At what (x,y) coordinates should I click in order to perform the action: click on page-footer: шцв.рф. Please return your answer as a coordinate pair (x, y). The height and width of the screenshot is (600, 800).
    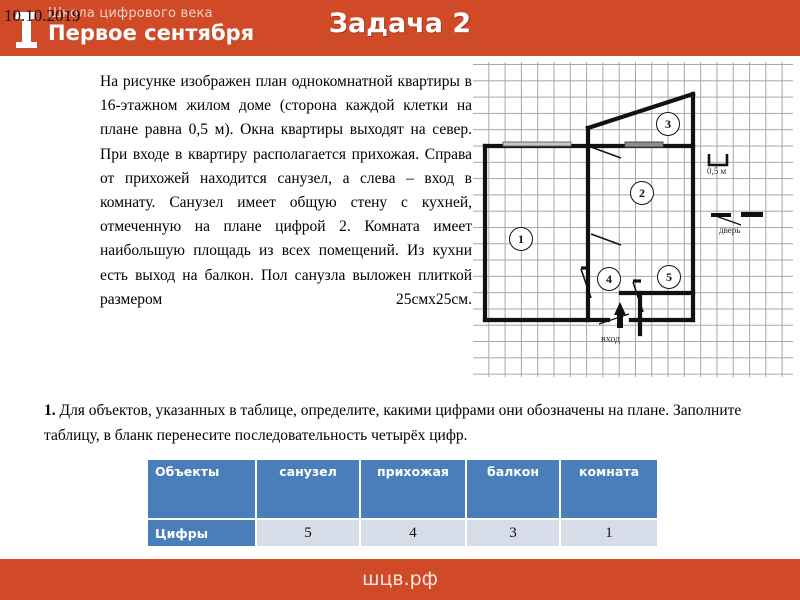
    Looking at the image, I should click on (400, 579).